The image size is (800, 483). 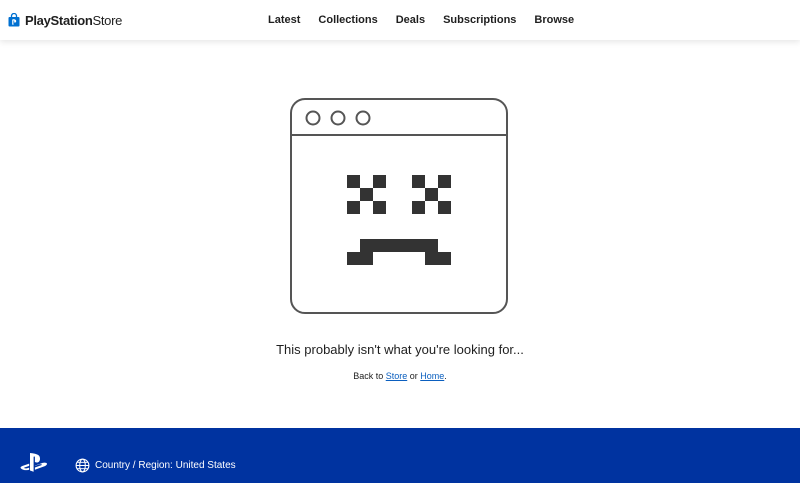 What do you see at coordinates (369, 376) in the screenshot?
I see `back-prefix: Back to` at bounding box center [369, 376].